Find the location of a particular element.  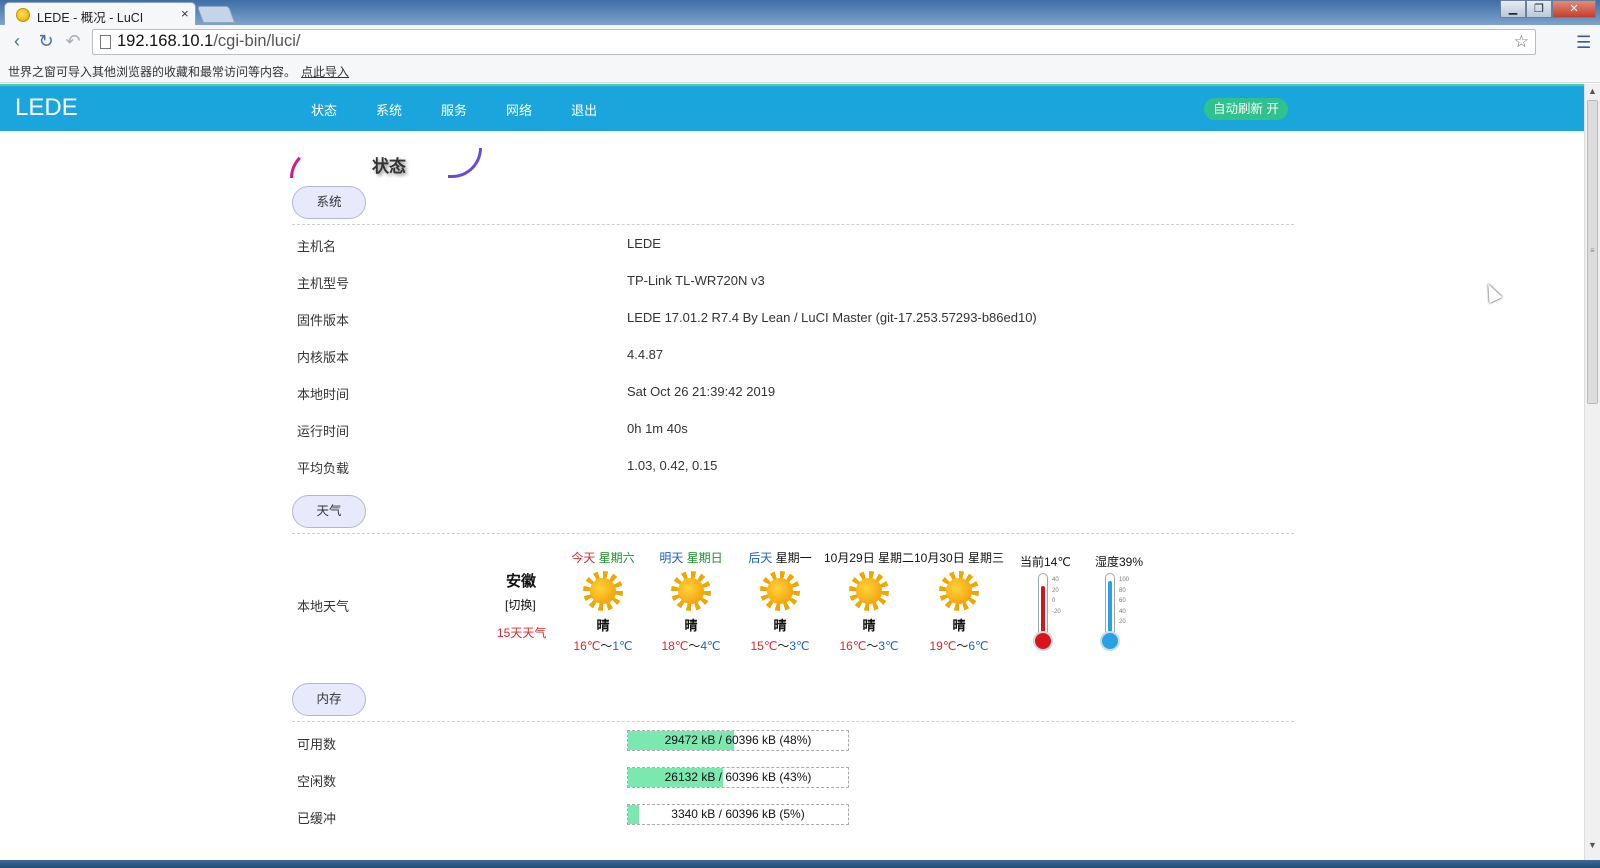

day-weekday: 星期三 is located at coordinates (986, 558).